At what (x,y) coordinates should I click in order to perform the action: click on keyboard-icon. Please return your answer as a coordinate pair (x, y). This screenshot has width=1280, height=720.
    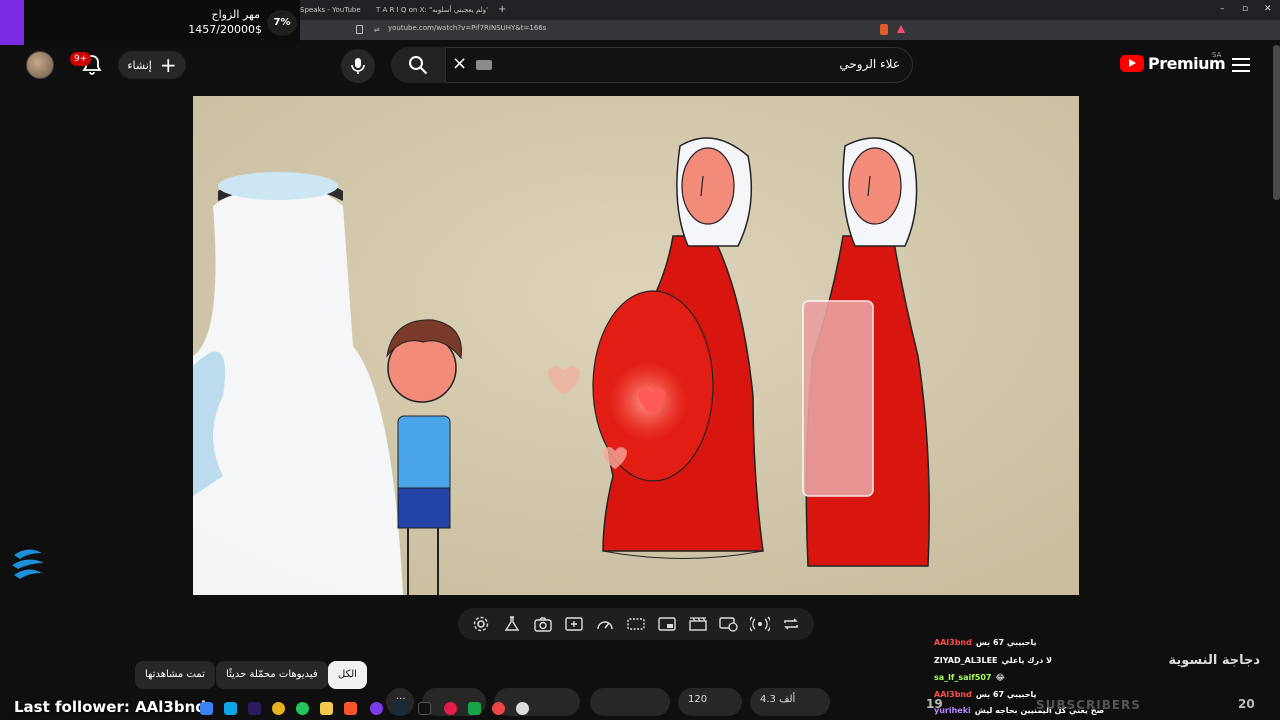
    Looking at the image, I should click on (484, 65).